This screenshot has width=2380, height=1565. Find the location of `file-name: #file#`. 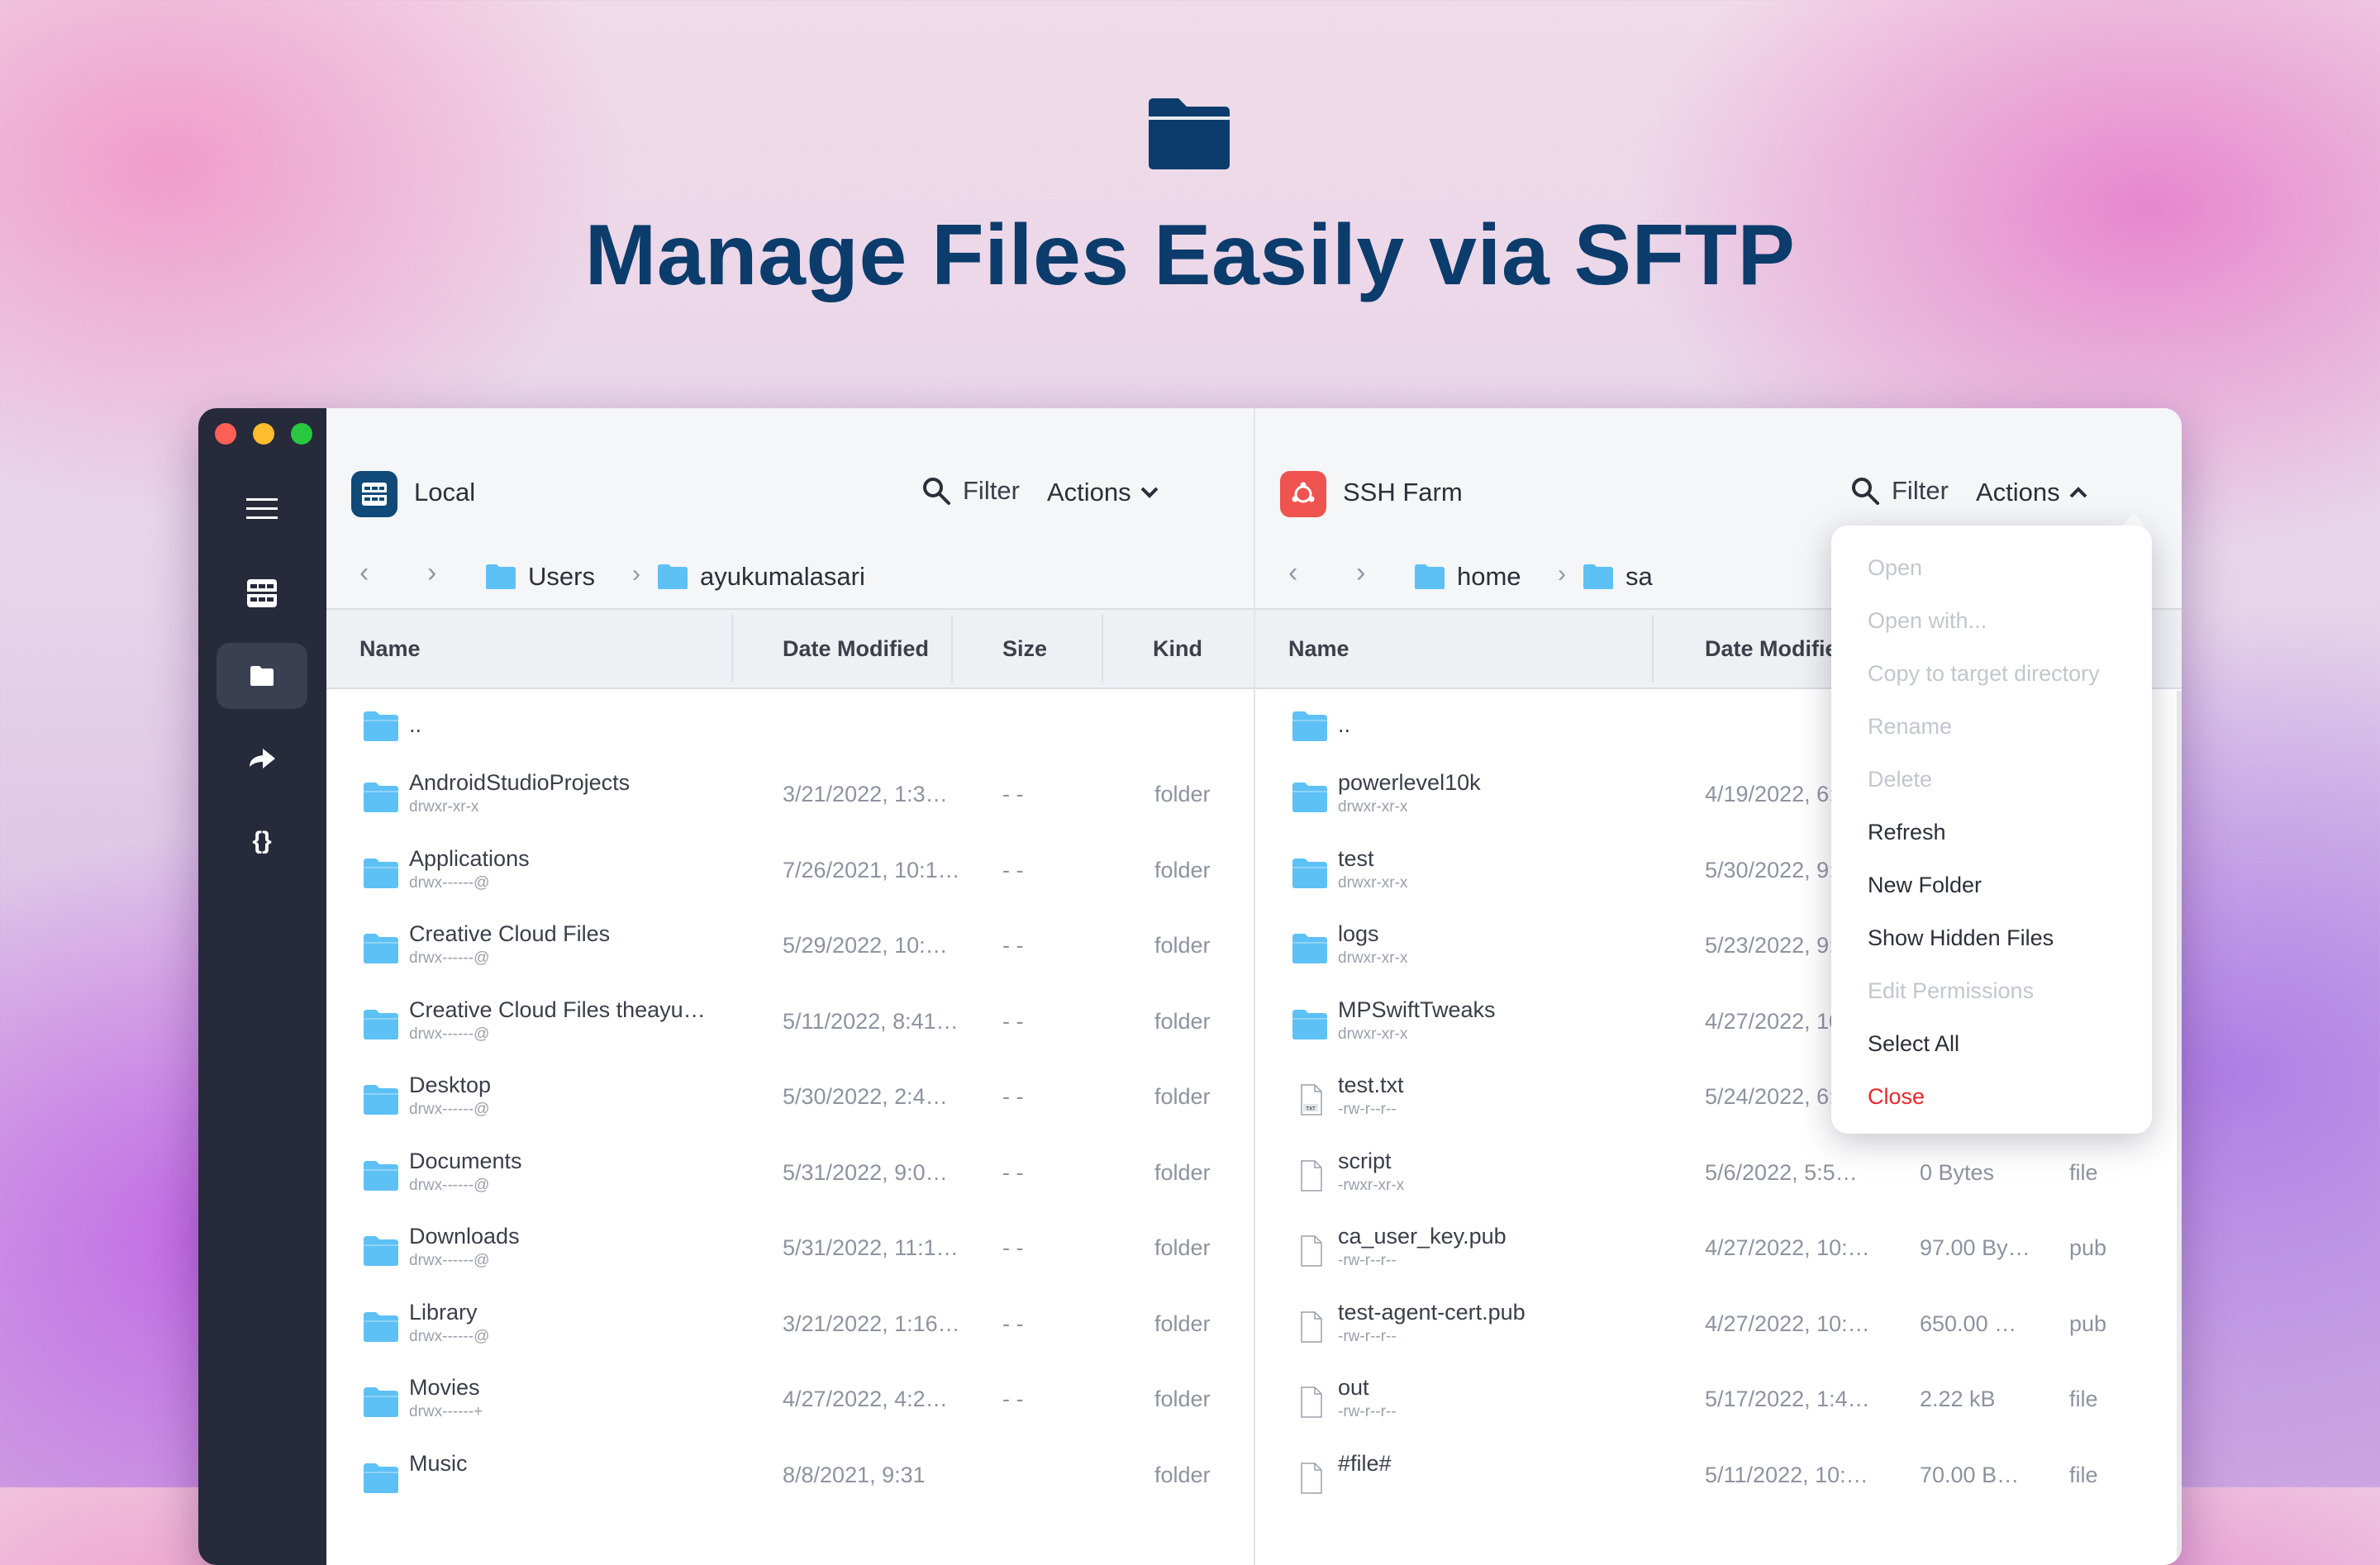

file-name: #file# is located at coordinates (1365, 1463).